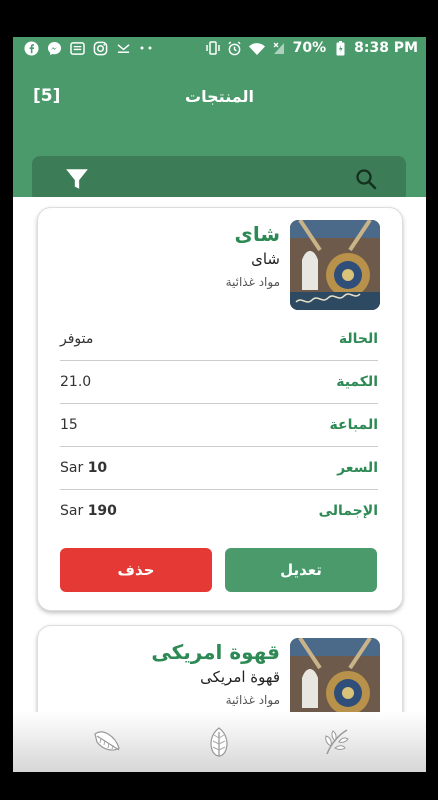 The width and height of the screenshot is (438, 800). What do you see at coordinates (256, 48) in the screenshot?
I see `wifi-icon` at bounding box center [256, 48].